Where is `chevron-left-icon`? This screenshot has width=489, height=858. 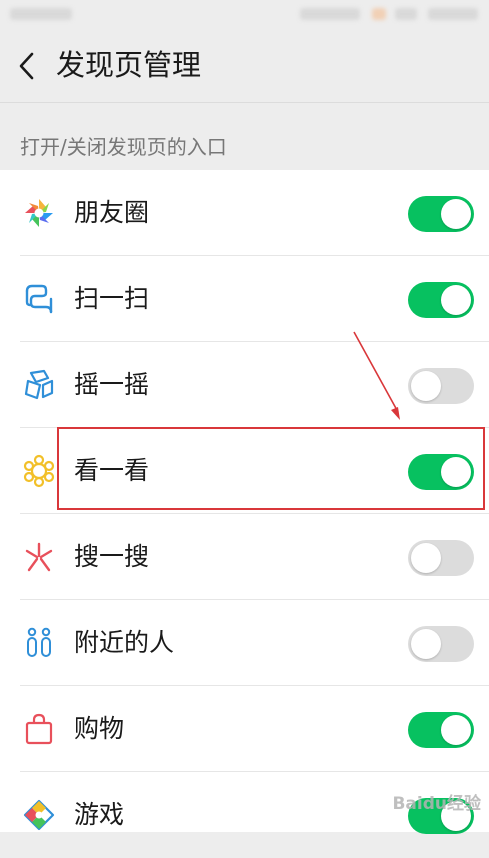
chevron-left-icon is located at coordinates (26, 66).